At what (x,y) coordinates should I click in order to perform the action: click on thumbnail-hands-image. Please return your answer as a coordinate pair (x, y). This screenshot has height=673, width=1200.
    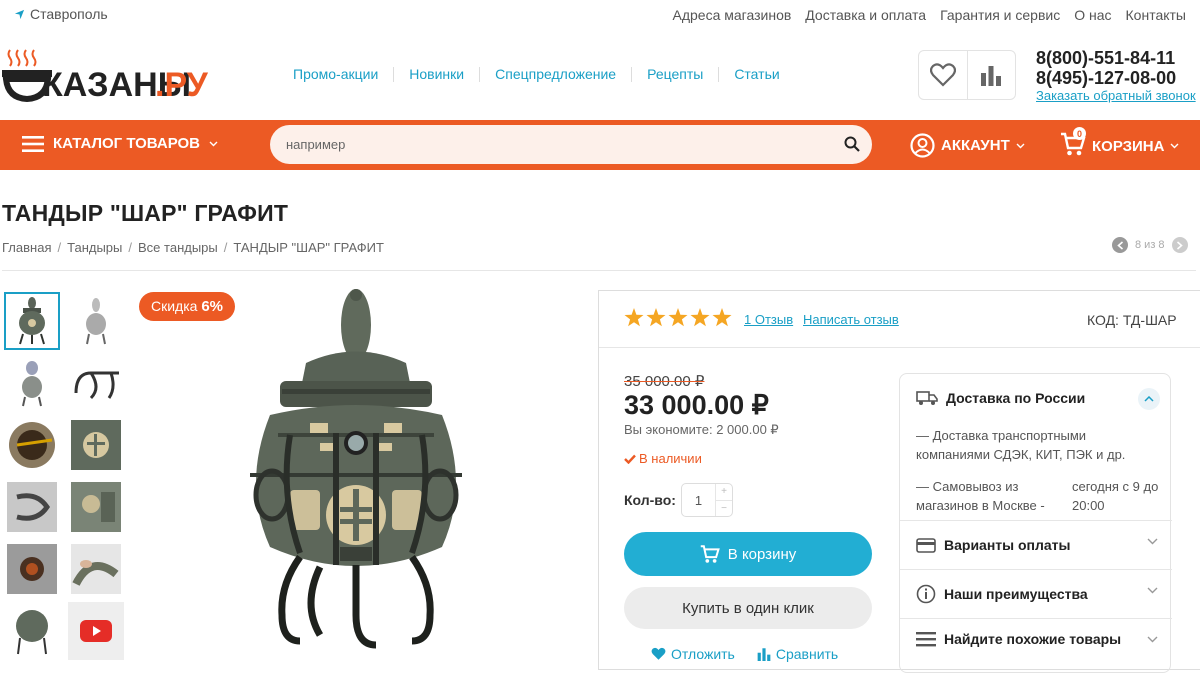
    Looking at the image, I should click on (96, 569).